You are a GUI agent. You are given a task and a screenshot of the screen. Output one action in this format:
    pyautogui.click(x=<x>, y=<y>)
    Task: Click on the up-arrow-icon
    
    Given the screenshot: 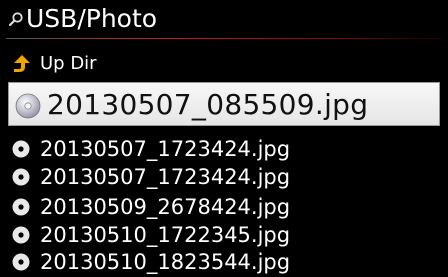 What is the action you would take?
    pyautogui.click(x=22, y=63)
    